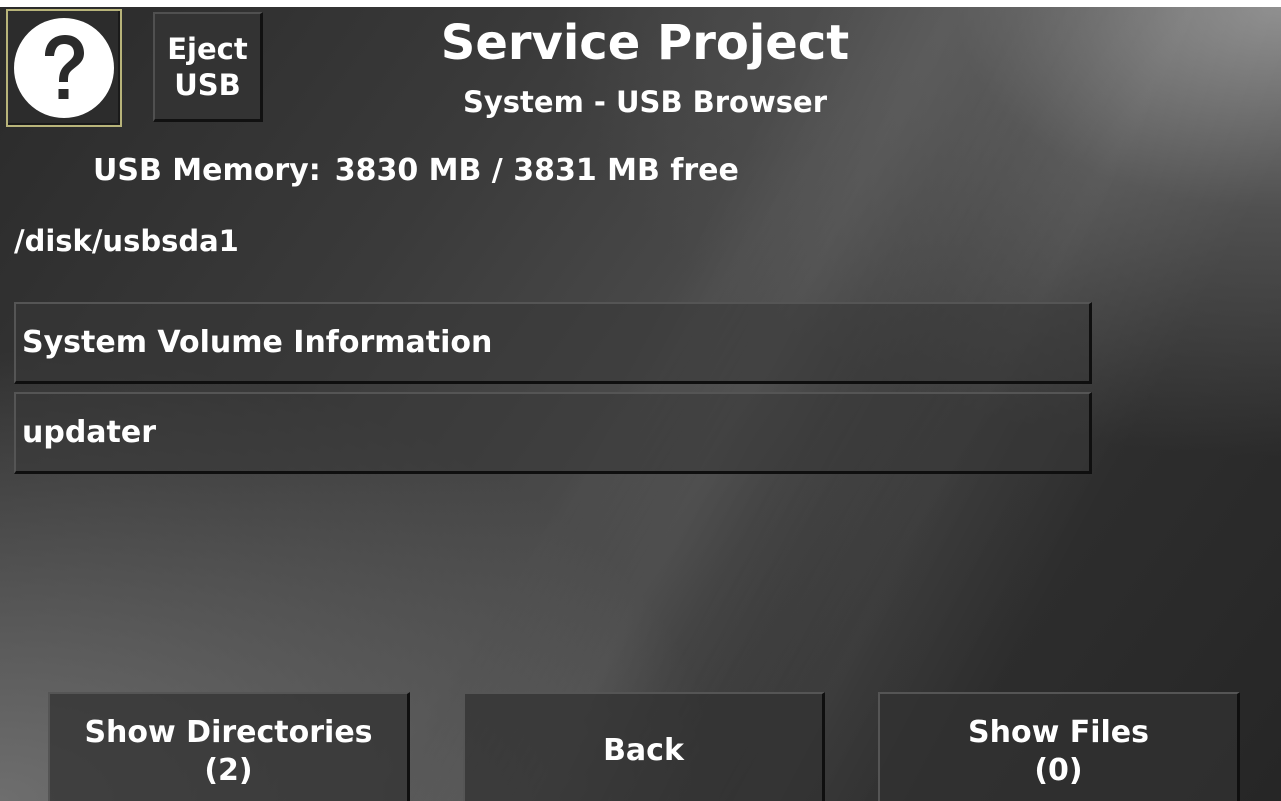 Image resolution: width=1281 pixels, height=801 pixels. I want to click on directory-item: updater, so click(553, 433).